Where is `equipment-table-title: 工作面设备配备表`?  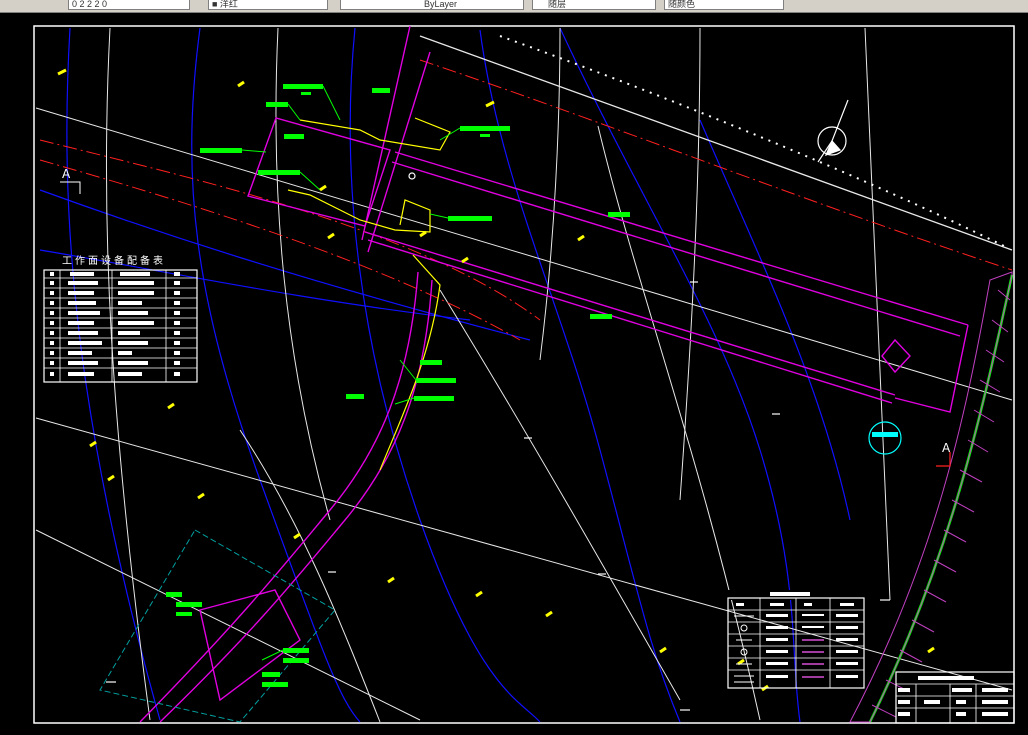 equipment-table-title: 工作面设备配备表 is located at coordinates (114, 260).